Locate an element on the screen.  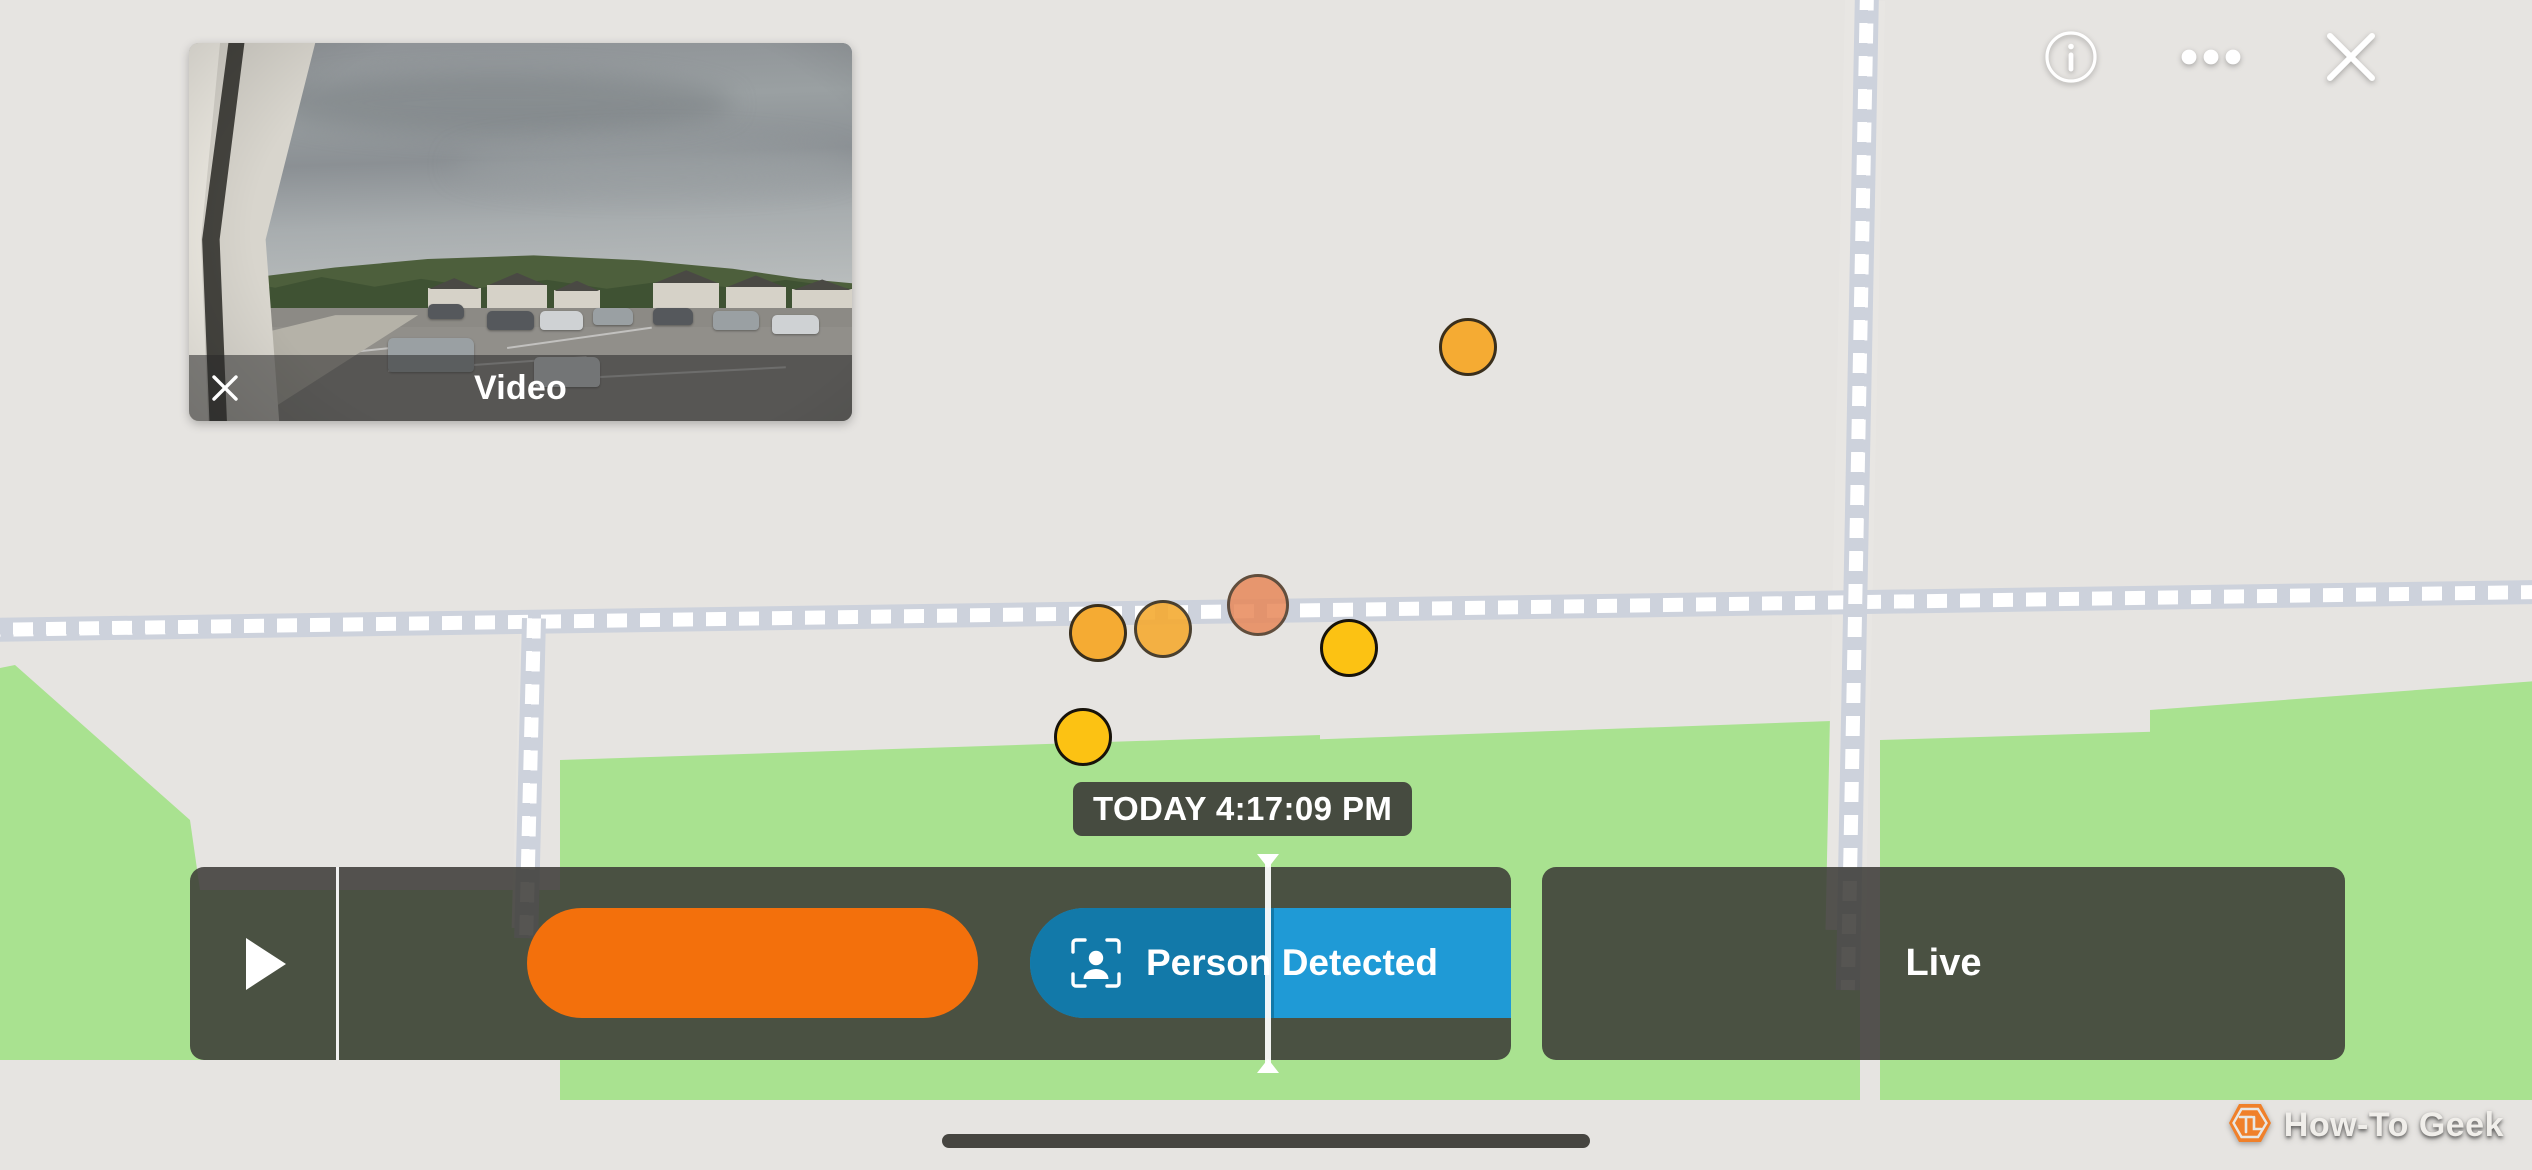
timestamp-badge: TODAY 4:17:09 PM is located at coordinates (1243, 809).